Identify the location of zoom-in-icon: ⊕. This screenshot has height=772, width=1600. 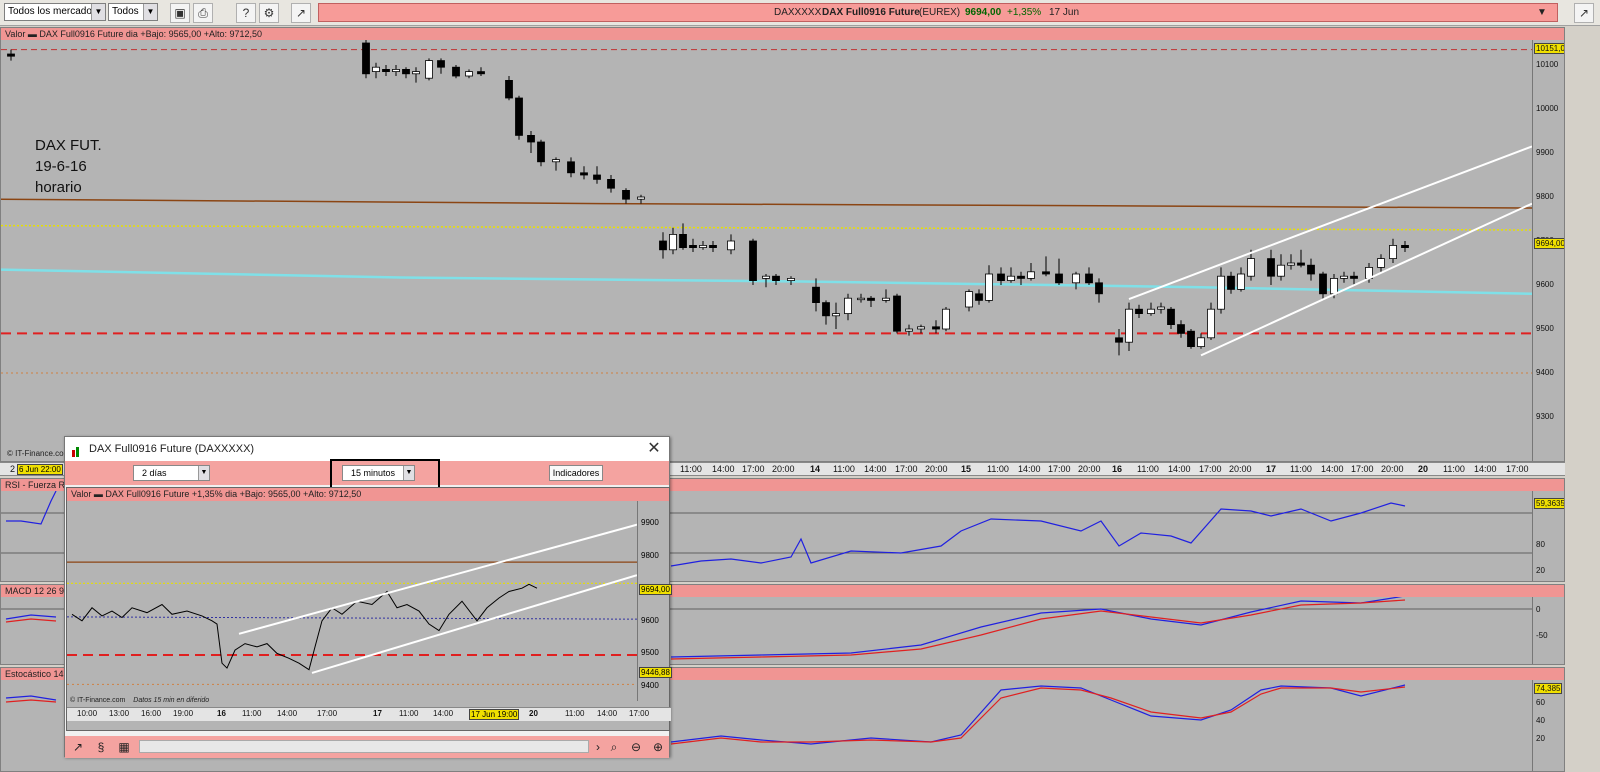
(658, 747).